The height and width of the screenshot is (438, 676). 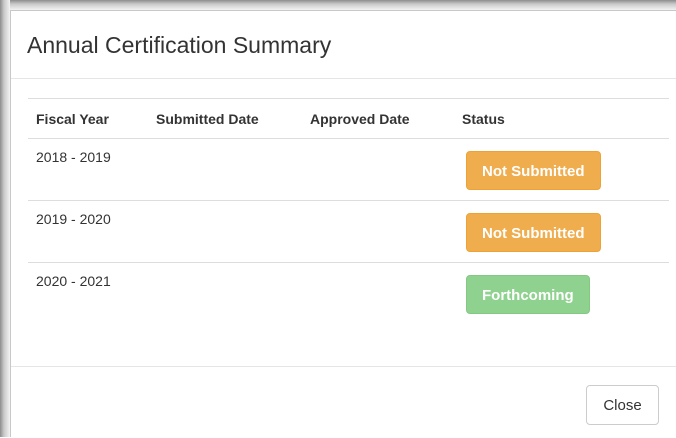 I want to click on close-button: Close, so click(x=622, y=405).